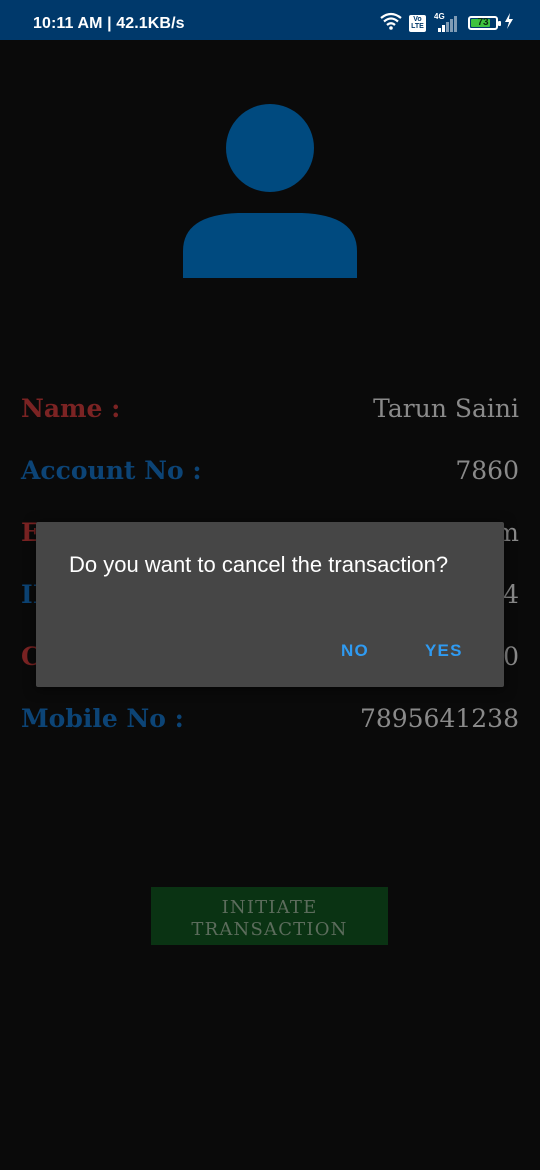 The height and width of the screenshot is (1170, 540). I want to click on mobile-label: Mobile No :, so click(102, 718).